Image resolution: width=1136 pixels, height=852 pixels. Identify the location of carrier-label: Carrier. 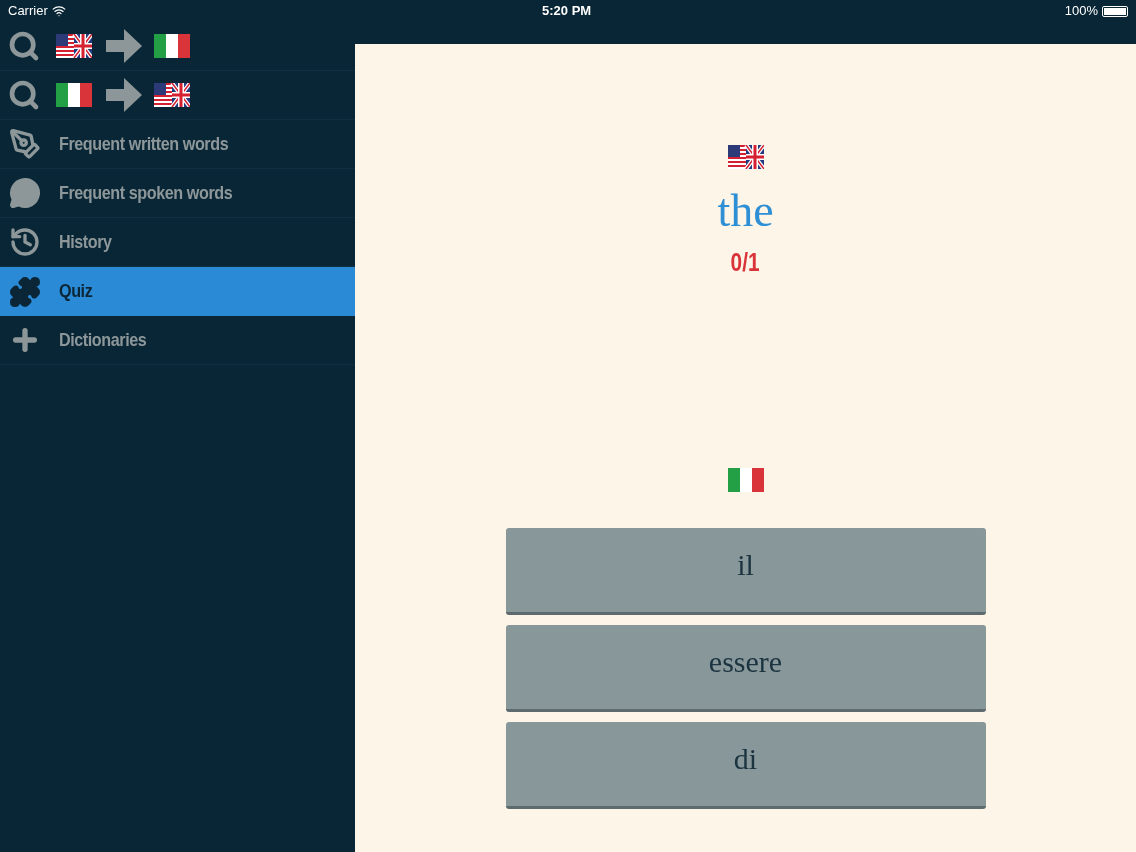
(28, 11).